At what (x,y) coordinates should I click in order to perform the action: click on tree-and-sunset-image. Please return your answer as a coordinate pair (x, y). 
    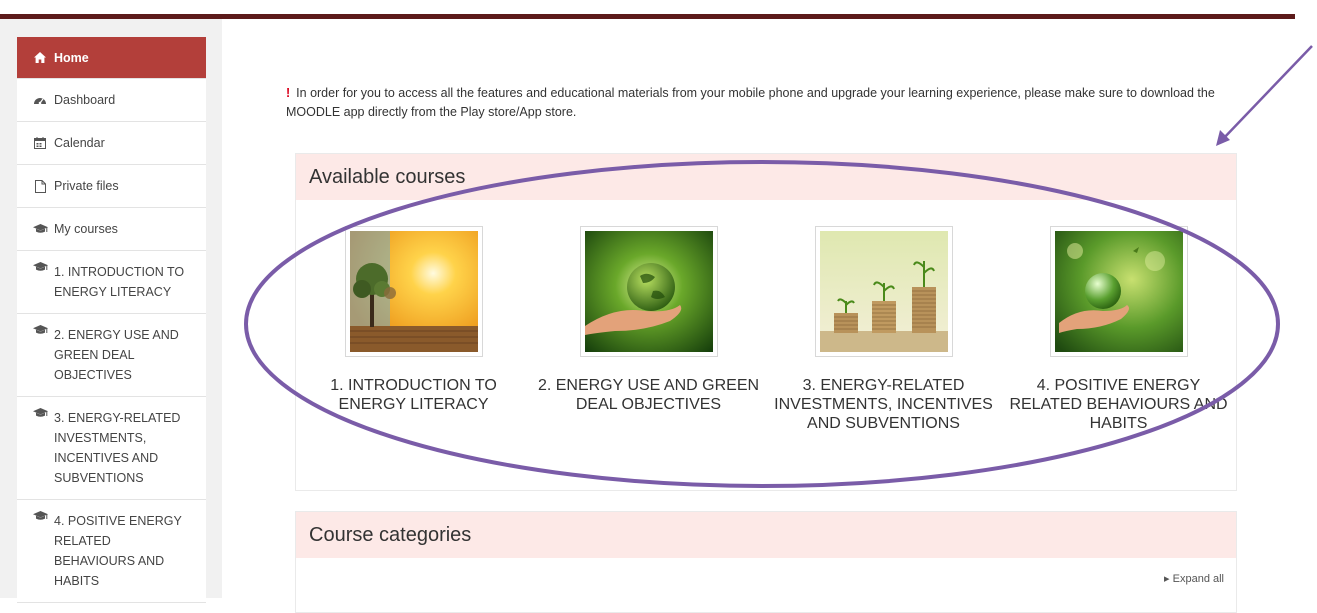
    Looking at the image, I should click on (413, 291).